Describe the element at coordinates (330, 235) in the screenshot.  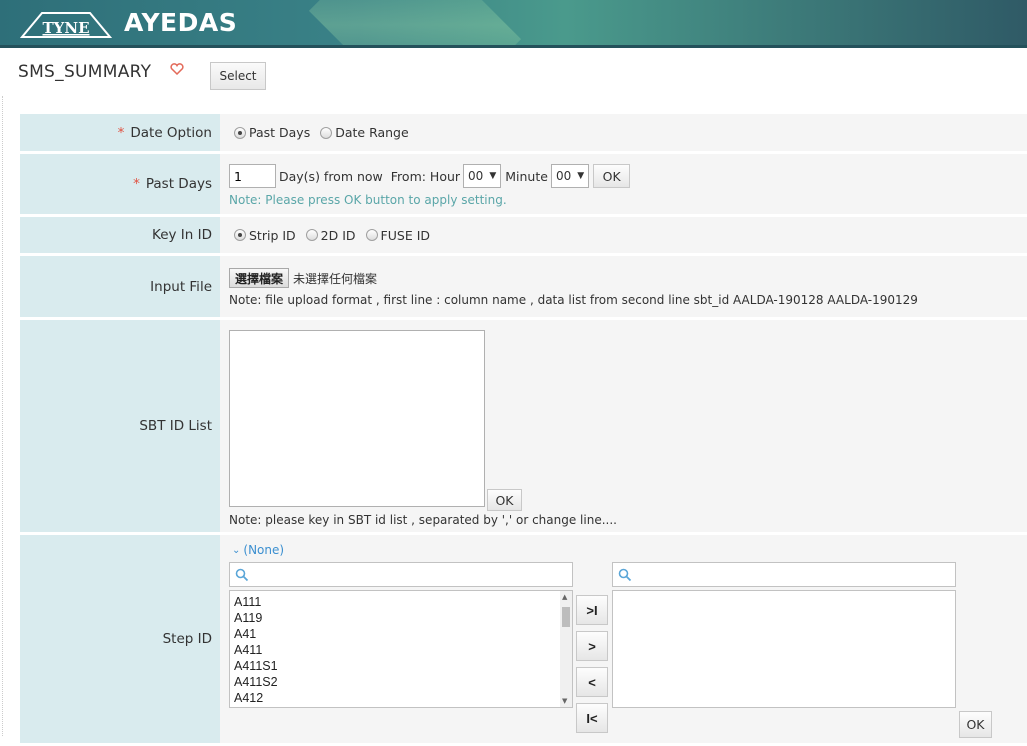
I see `radio-2d-id: 2D ID` at that location.